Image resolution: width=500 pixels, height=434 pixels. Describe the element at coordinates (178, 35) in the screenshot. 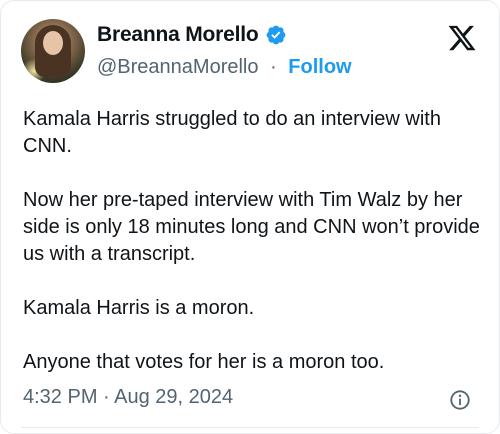

I see `author-name: Breanna Morello` at that location.